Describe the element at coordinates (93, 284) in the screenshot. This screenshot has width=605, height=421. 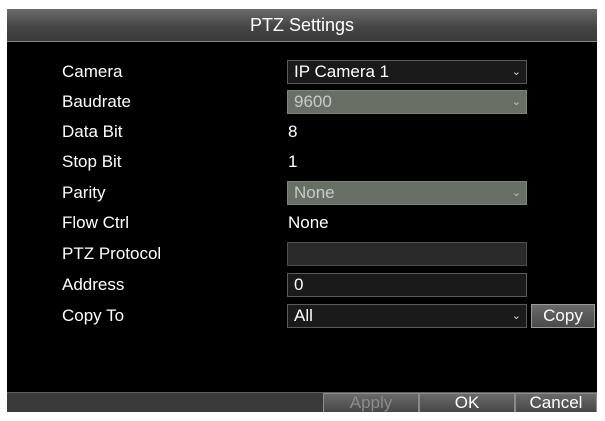
I see `address-label: Address` at that location.